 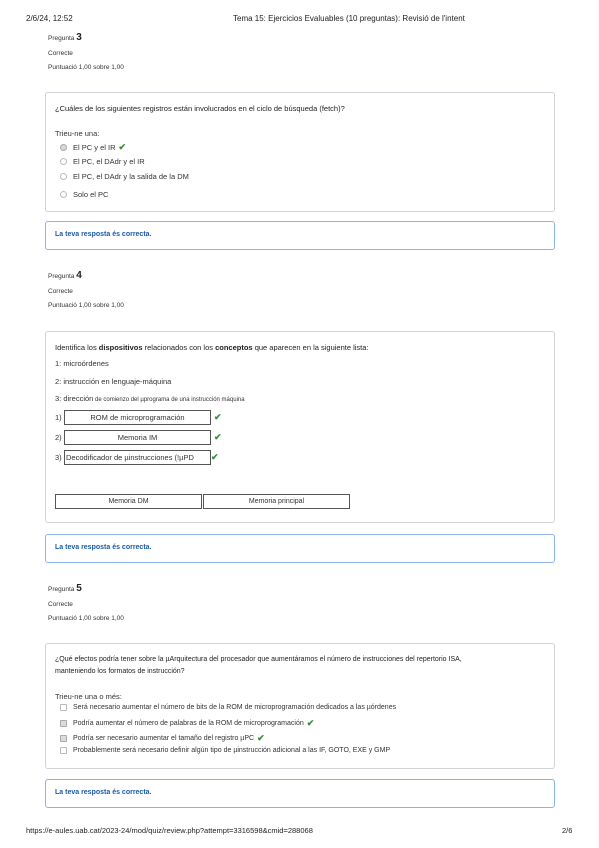 I want to click on q4-choice-memoria-dm: Memoria DM, so click(x=128, y=501).